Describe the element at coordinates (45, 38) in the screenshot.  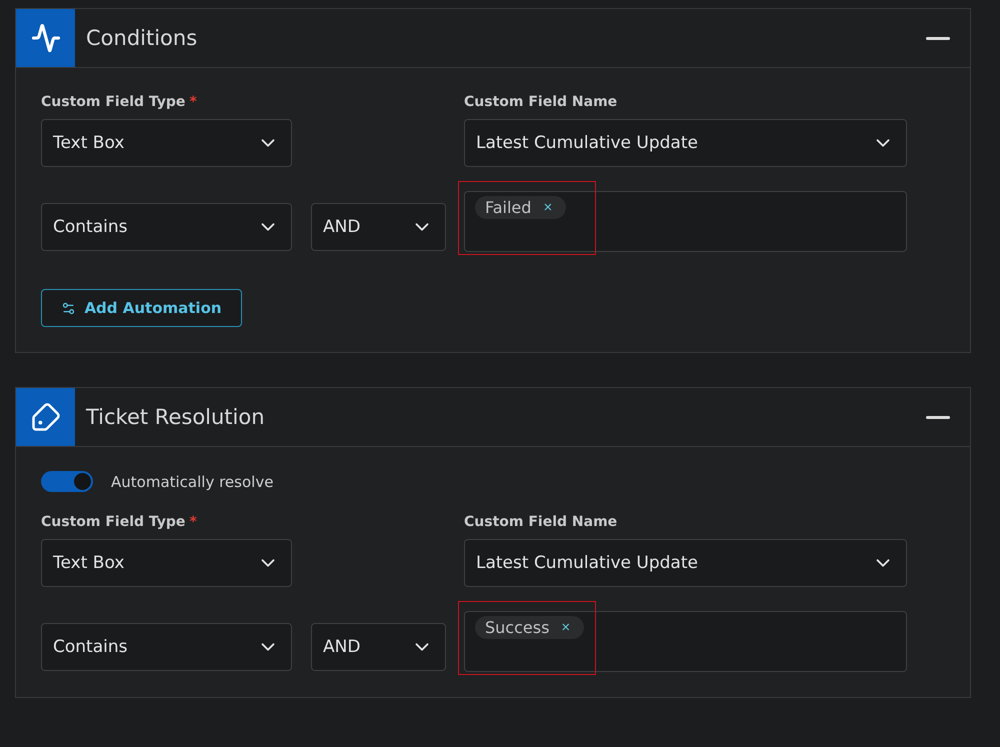
I see `pulse-icon` at that location.